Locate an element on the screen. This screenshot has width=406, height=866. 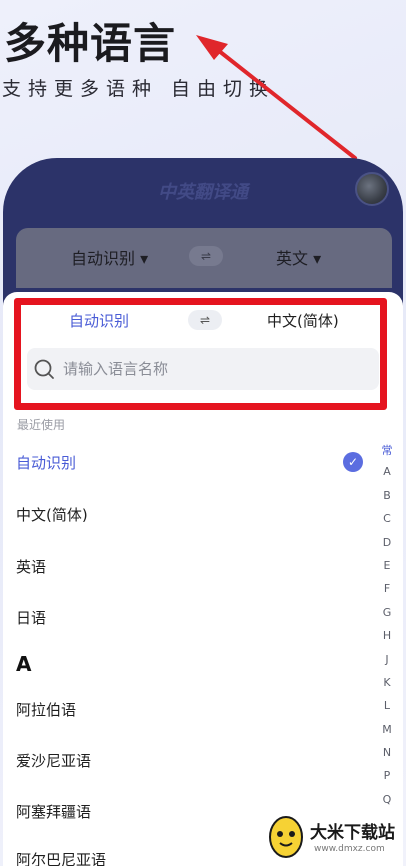
index-letter: M is located at coordinates (387, 734).